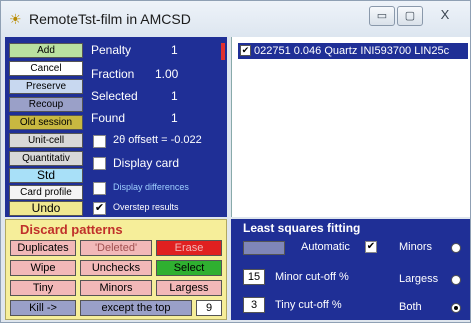  I want to click on unchecks-button: Unchecks, so click(116, 268).